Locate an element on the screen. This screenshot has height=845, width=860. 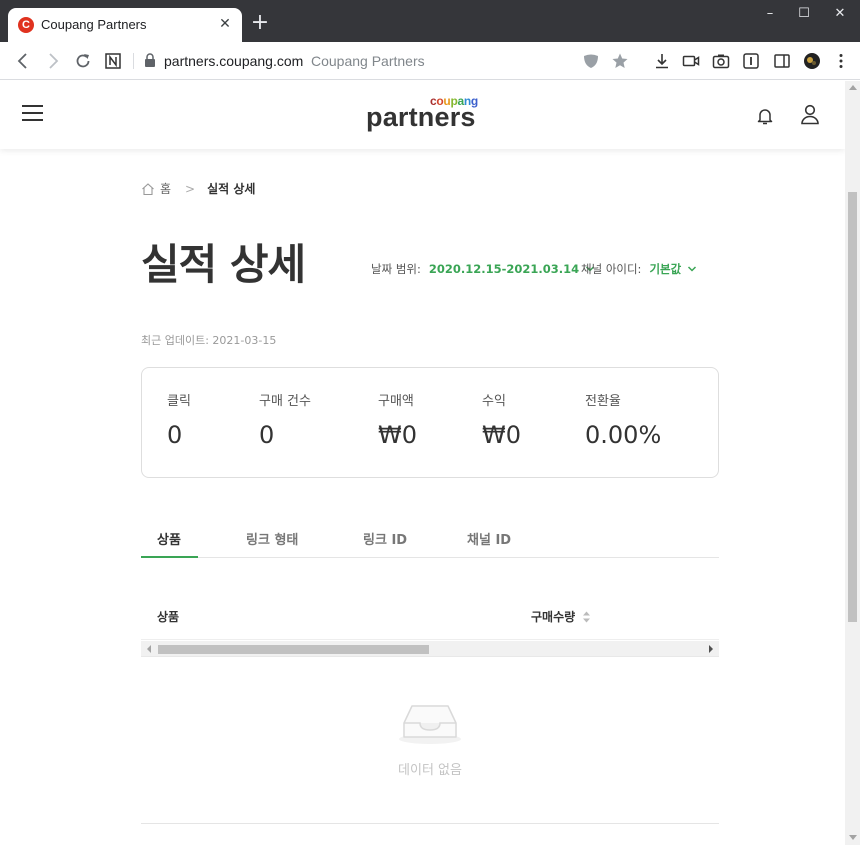
tab-link-type: 링크 형태 is located at coordinates (272, 538).